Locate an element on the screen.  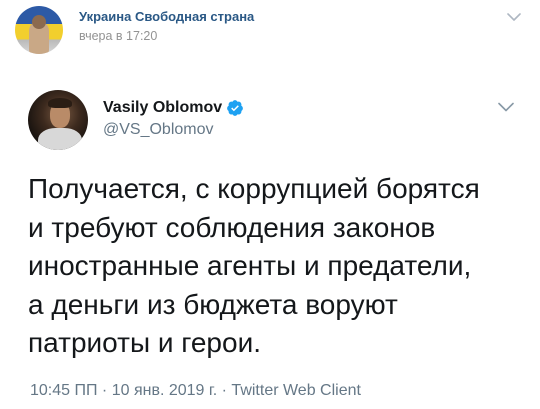
verified-badge-icon is located at coordinates (235, 108).